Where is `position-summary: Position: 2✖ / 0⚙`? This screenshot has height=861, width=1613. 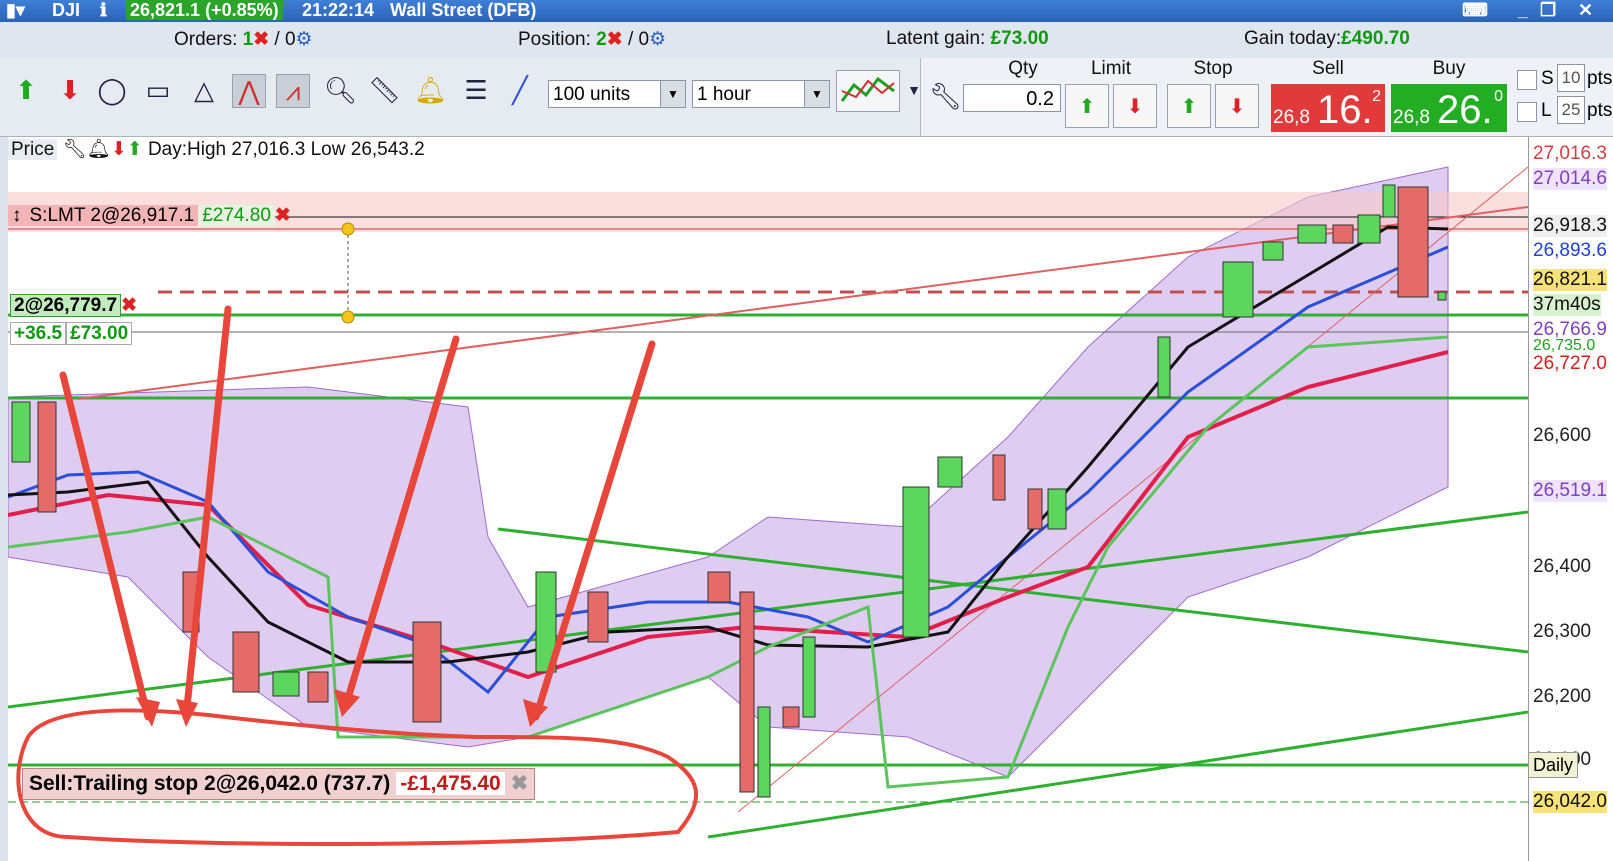 position-summary: Position: 2✖ / 0⚙ is located at coordinates (592, 39).